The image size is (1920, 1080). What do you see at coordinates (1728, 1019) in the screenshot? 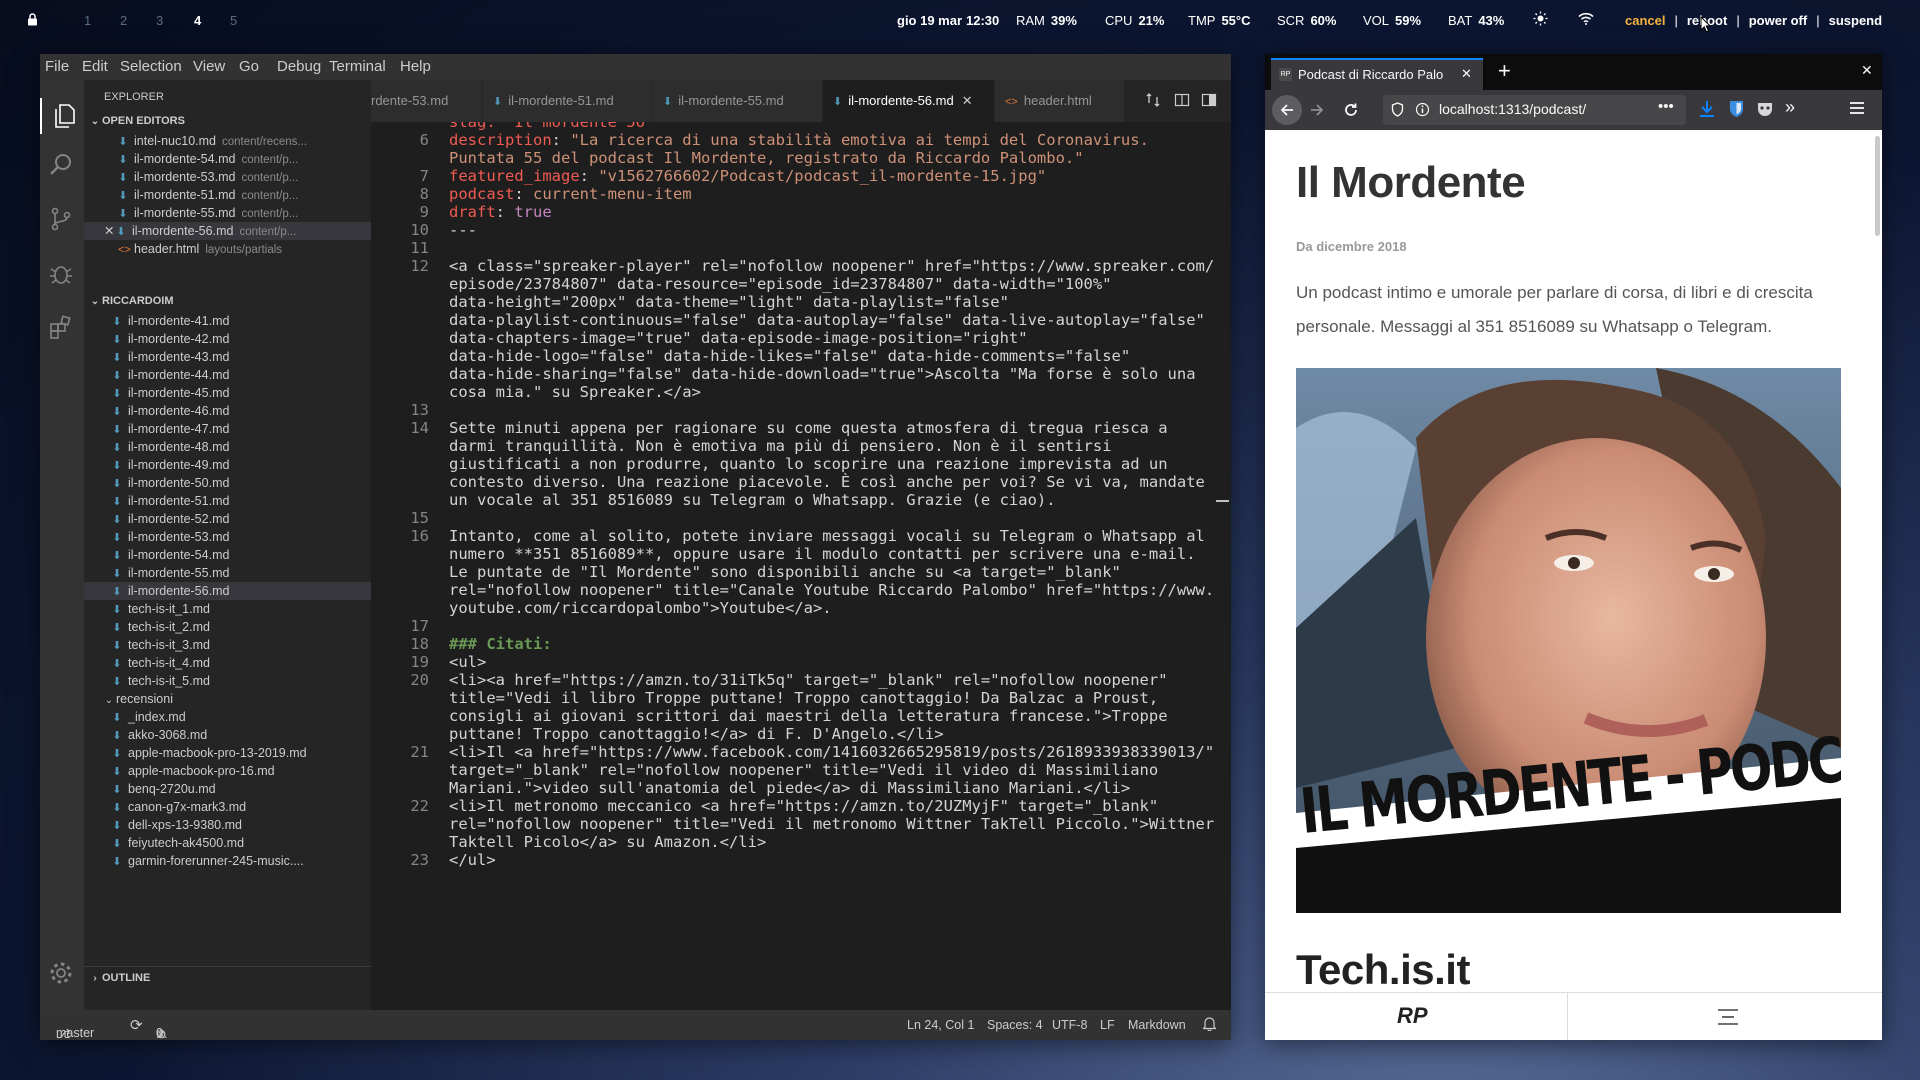
I see `menu-icon` at bounding box center [1728, 1019].